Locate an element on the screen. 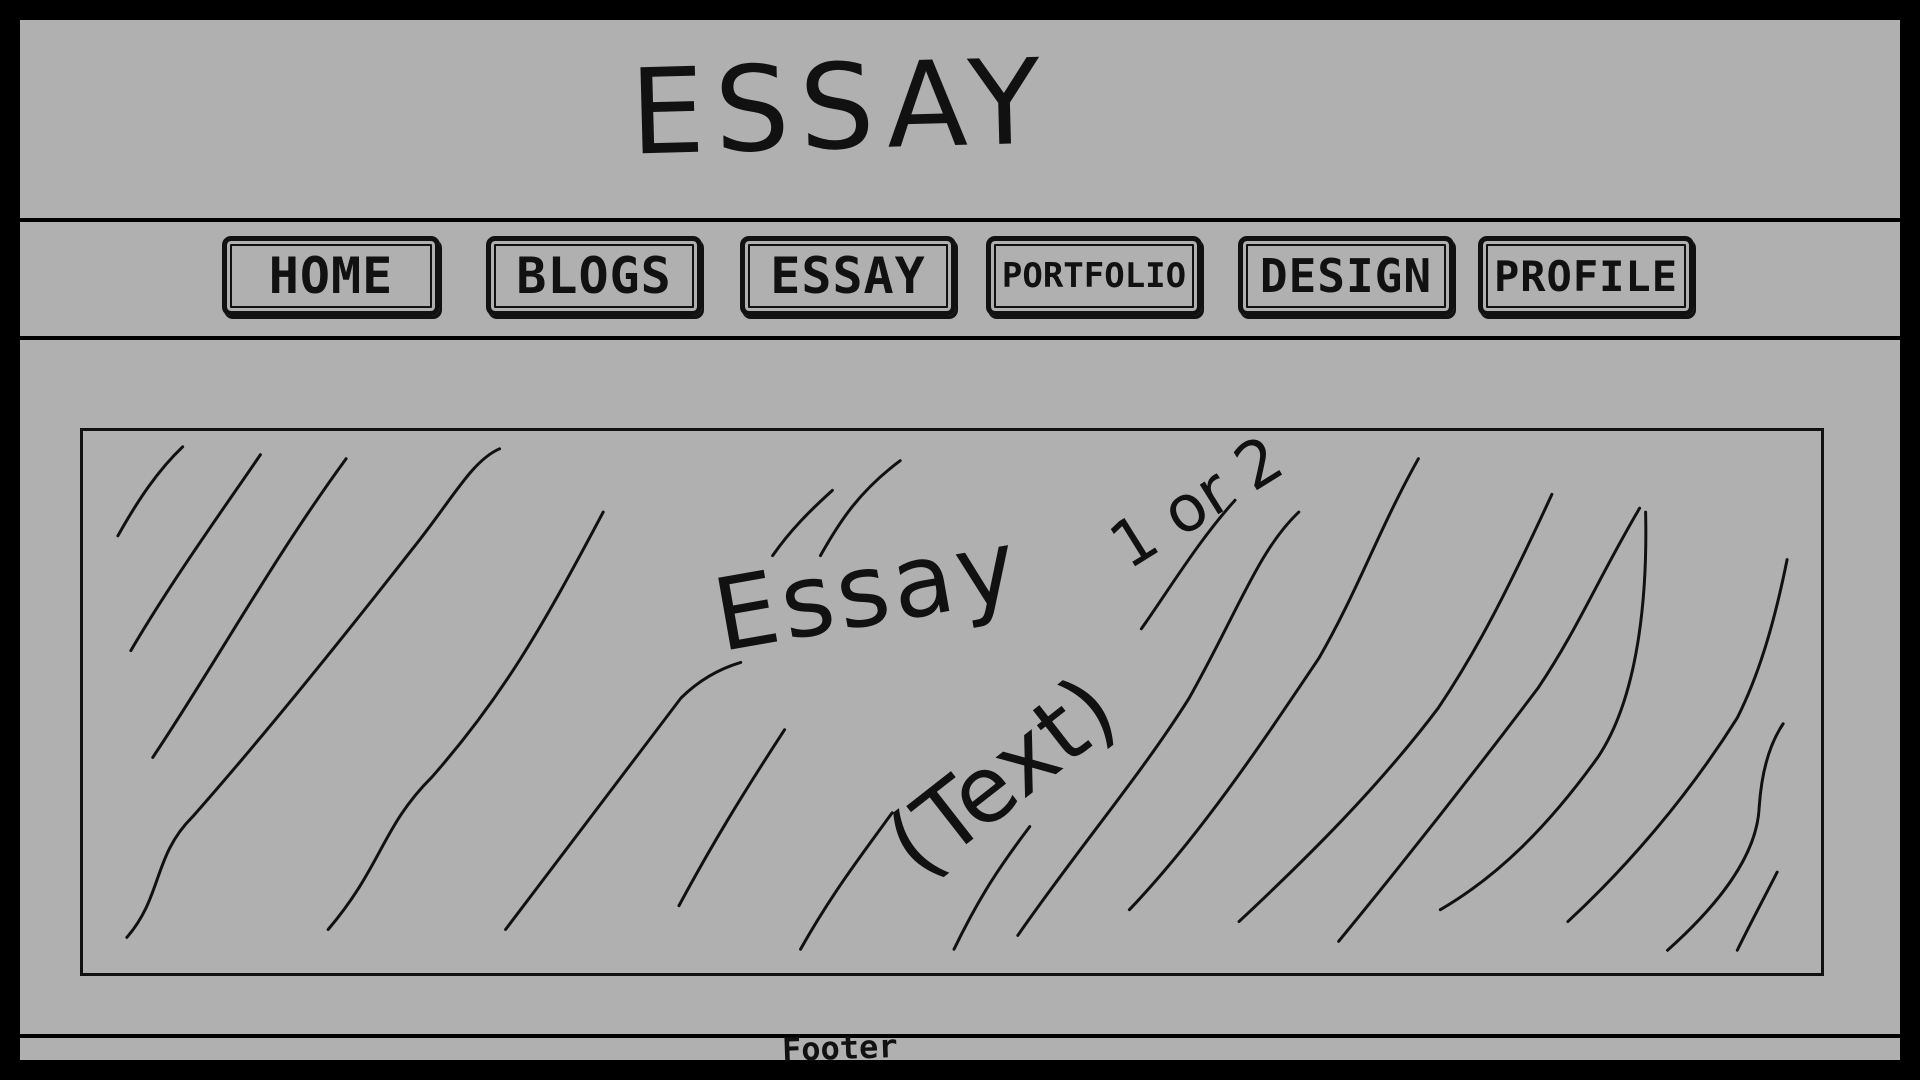 This screenshot has width=1920, height=1080. nav-item-essay: ESSAY is located at coordinates (848, 276).